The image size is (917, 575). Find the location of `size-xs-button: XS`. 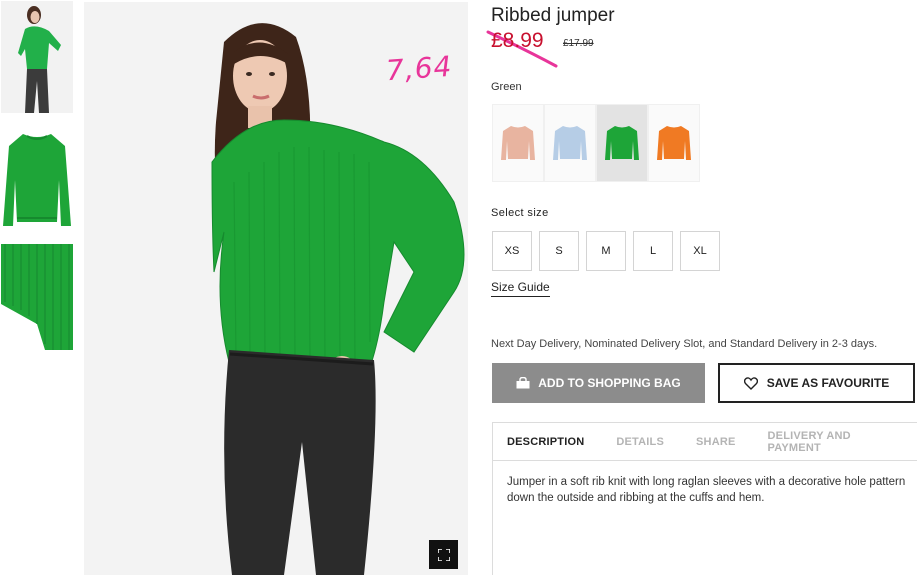

size-xs-button: XS is located at coordinates (512, 251).